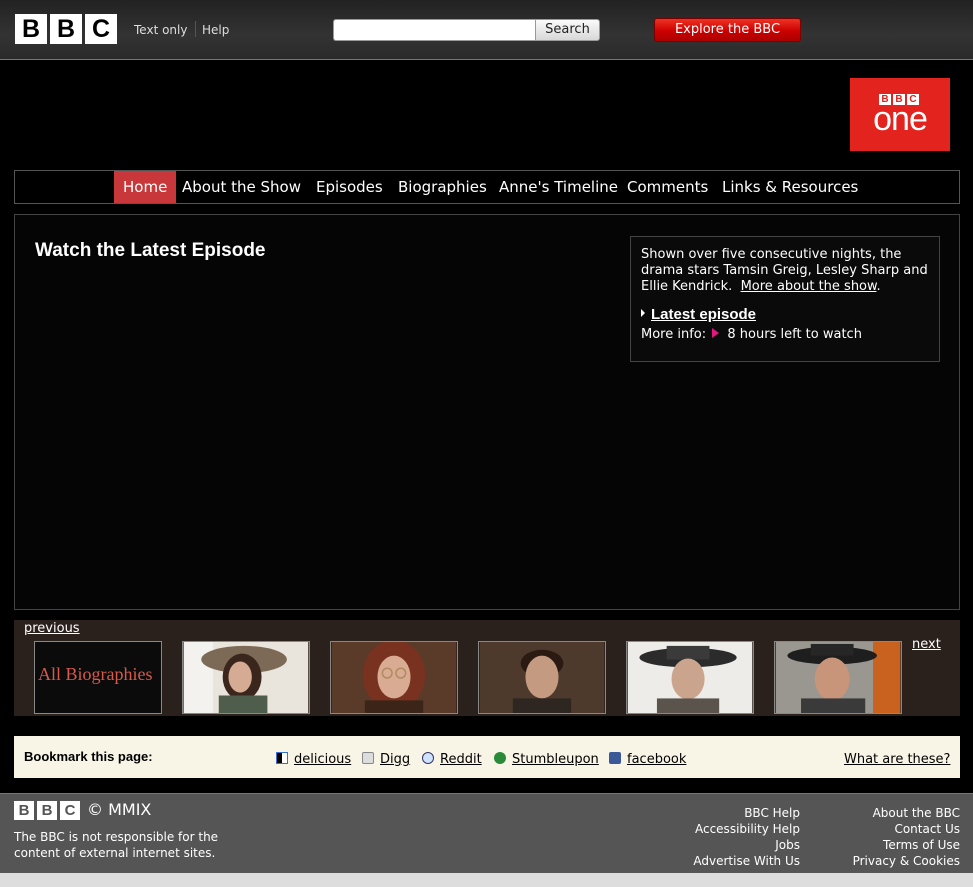 The image size is (973, 887). Describe the element at coordinates (145, 187) in the screenshot. I see `nav-item-home: Home` at that location.